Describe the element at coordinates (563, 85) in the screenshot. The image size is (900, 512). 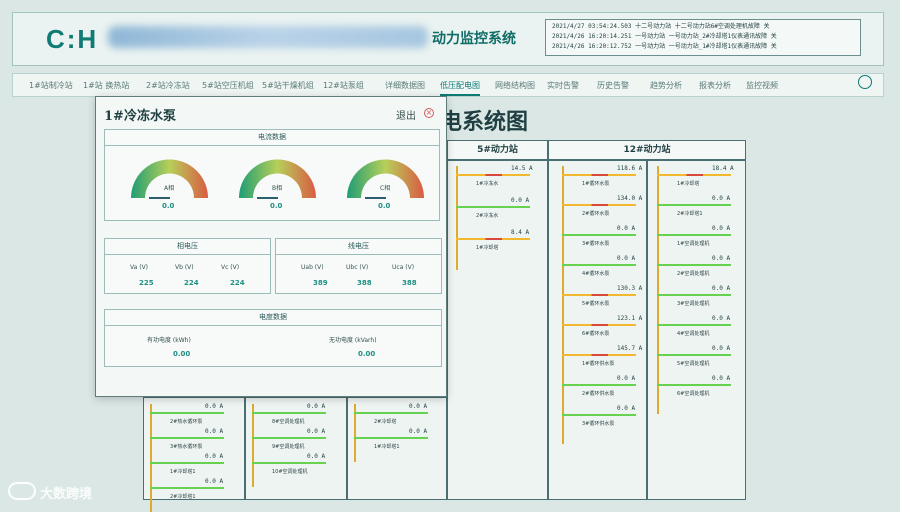
I see `nav-item: 实时告警` at that location.